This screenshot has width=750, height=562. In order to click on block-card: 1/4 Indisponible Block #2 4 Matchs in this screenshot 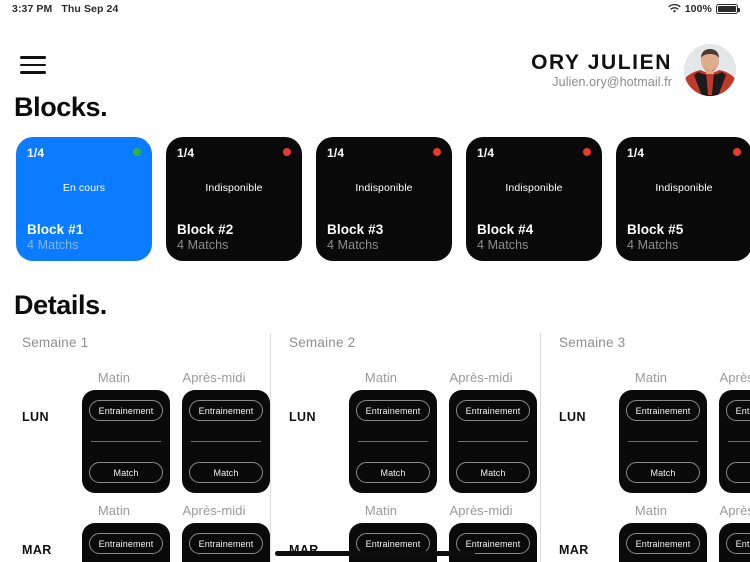, I will do `click(234, 199)`.